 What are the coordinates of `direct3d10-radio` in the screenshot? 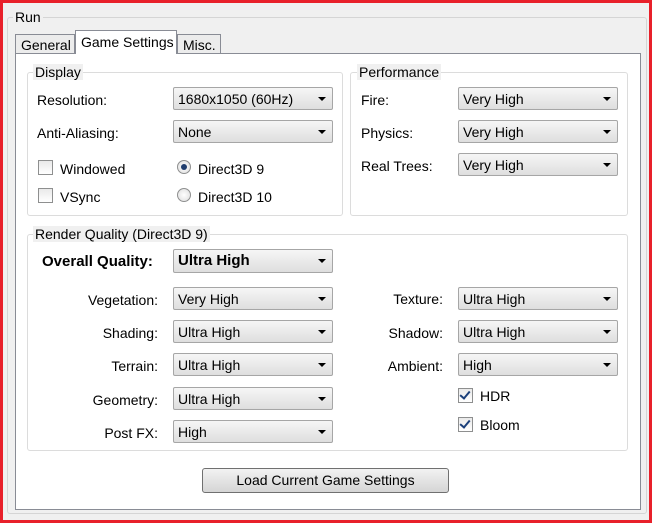 It's located at (184, 195).